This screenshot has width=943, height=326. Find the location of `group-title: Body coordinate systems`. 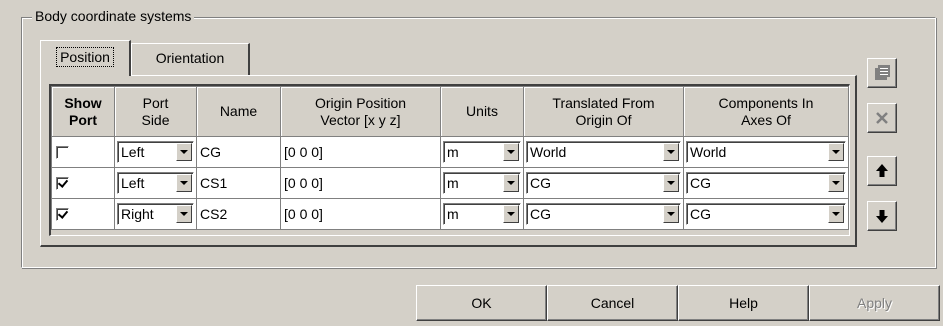

group-title: Body coordinate systems is located at coordinates (113, 16).